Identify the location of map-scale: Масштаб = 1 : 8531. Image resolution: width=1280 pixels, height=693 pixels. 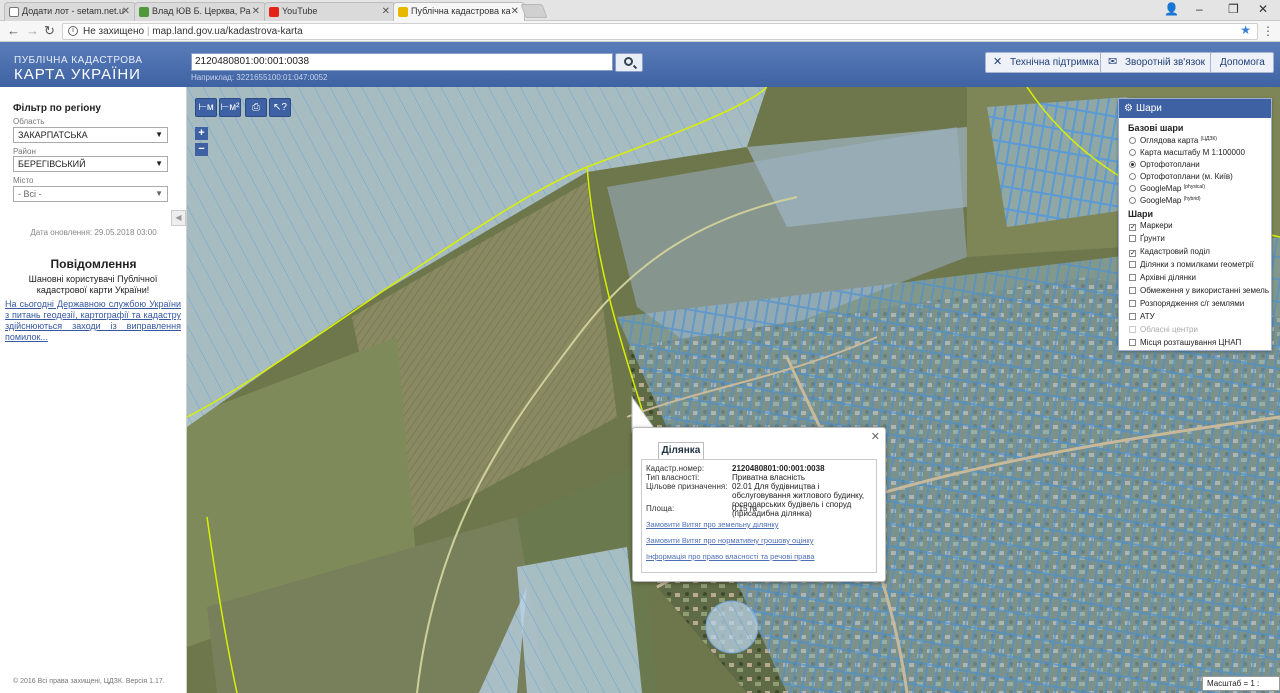
(1241, 684).